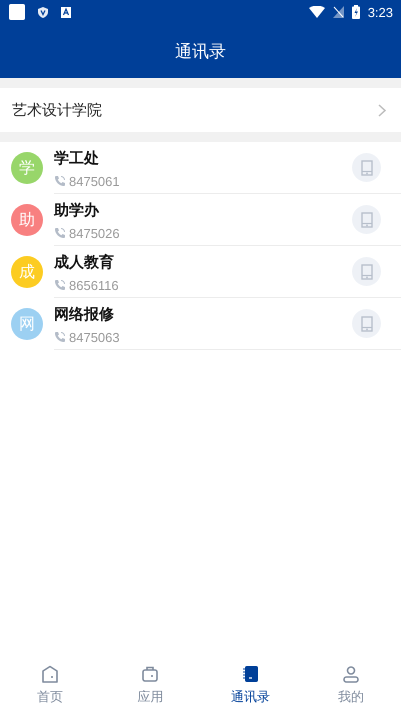  What do you see at coordinates (27, 324) in the screenshot?
I see `avatar: 网` at bounding box center [27, 324].